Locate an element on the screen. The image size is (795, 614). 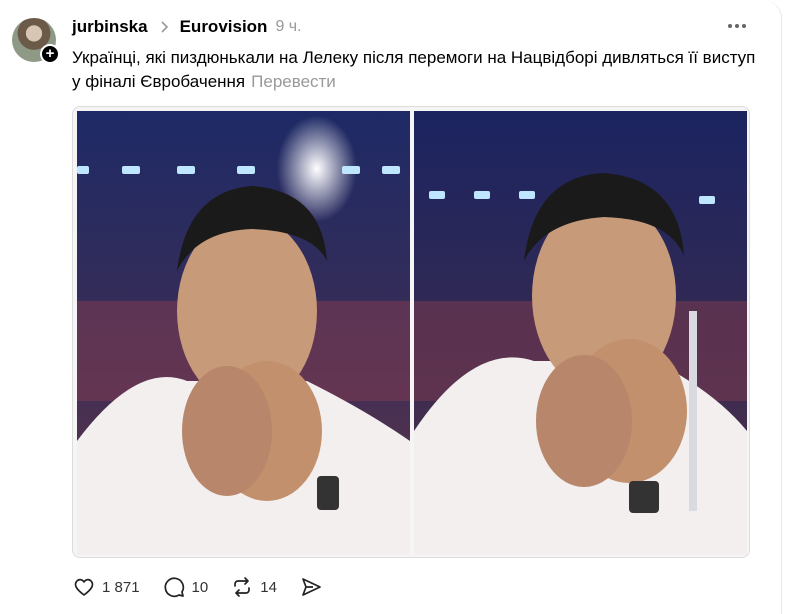
repost-count: 14 is located at coordinates (268, 587).